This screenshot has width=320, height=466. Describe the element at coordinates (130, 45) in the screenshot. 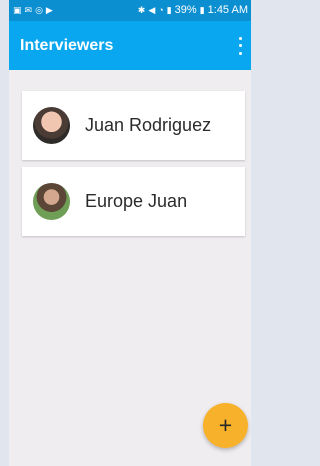

I see `app-bar: Interviewers` at that location.